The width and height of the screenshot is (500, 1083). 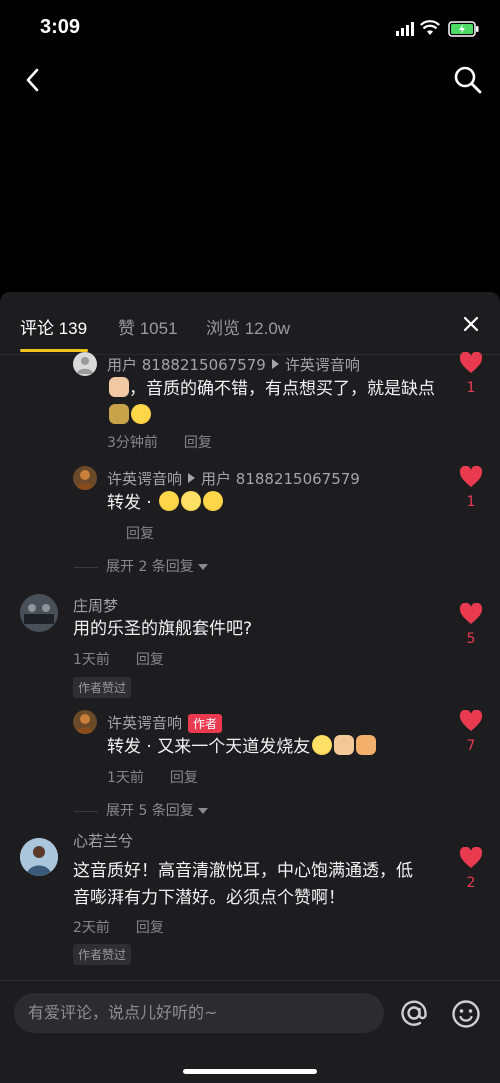 What do you see at coordinates (471, 324) in the screenshot?
I see `close-icon` at bounding box center [471, 324].